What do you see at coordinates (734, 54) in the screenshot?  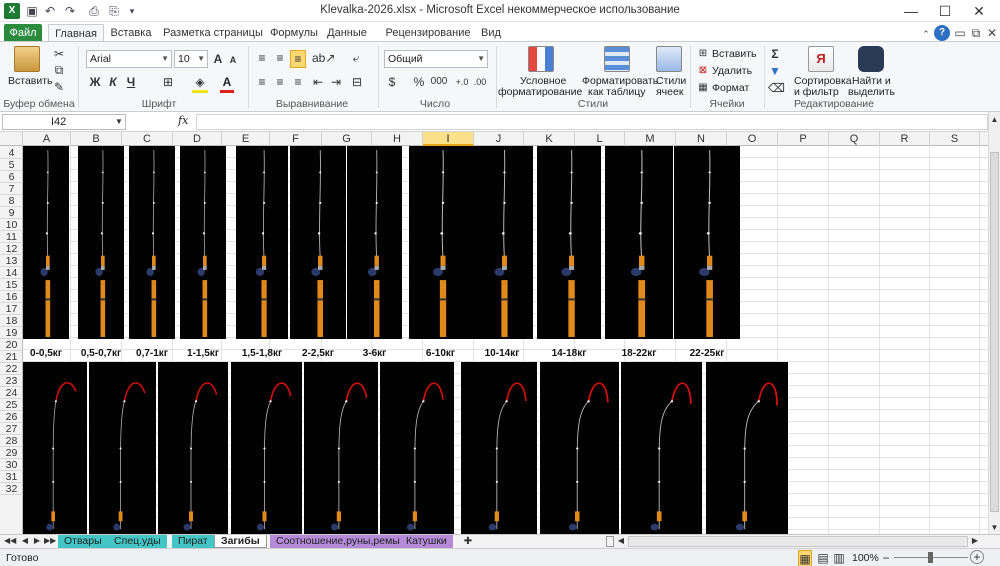 I see `insert-cells-button: Вставить` at bounding box center [734, 54].